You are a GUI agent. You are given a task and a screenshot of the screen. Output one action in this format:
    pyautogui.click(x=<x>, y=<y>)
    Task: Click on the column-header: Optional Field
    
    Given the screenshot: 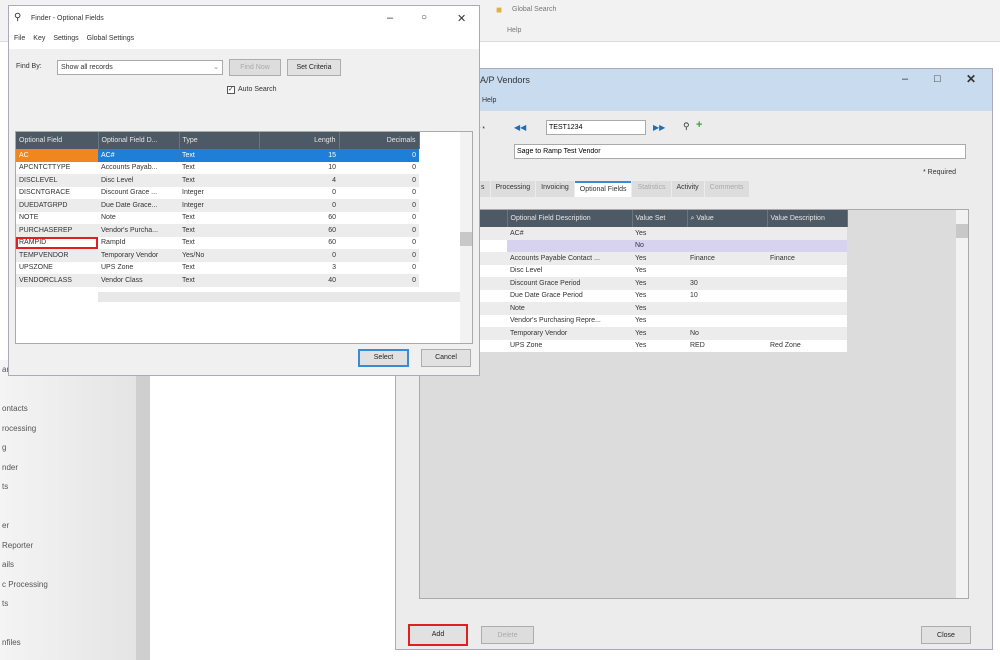 What is the action you would take?
    pyautogui.click(x=57, y=140)
    